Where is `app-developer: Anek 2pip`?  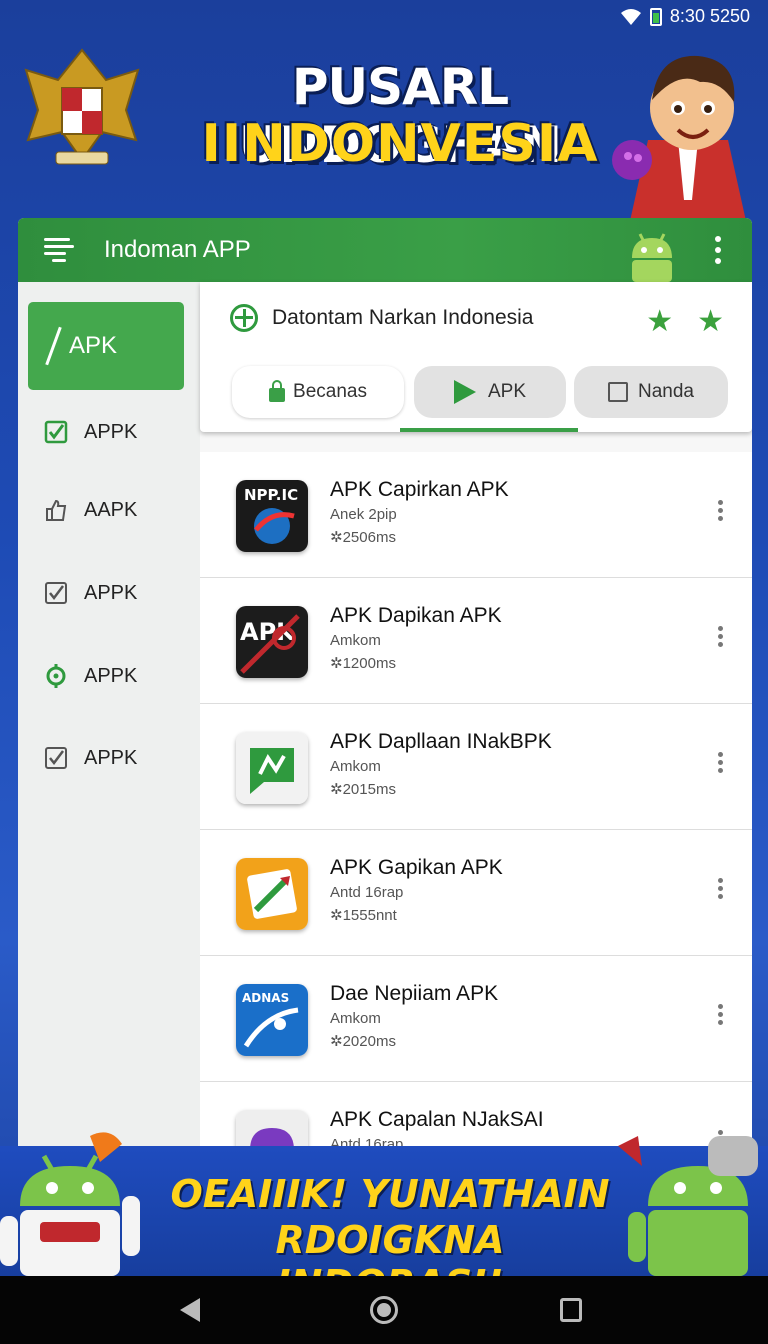 app-developer: Anek 2pip is located at coordinates (363, 514).